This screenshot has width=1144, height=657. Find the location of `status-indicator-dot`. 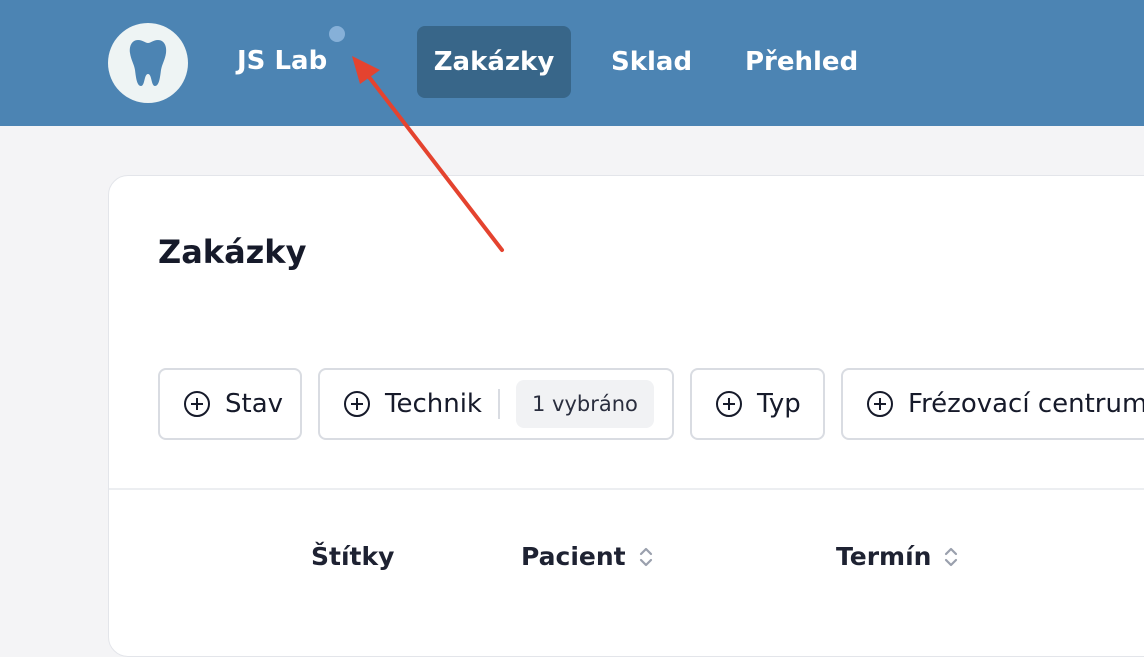

status-indicator-dot is located at coordinates (337, 34).